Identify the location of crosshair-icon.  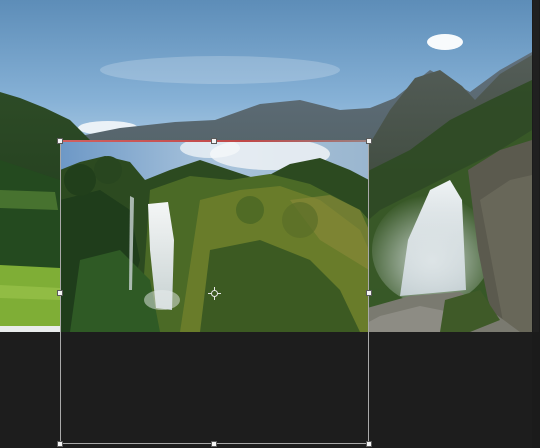
(214, 293).